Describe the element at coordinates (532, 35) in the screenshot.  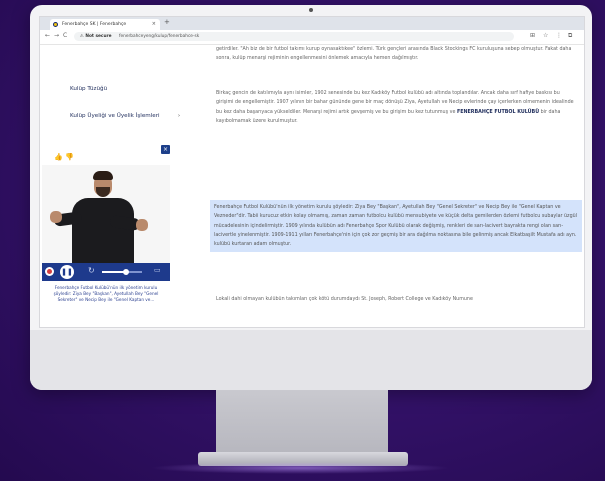
I see `translate-icon: ⊞` at that location.